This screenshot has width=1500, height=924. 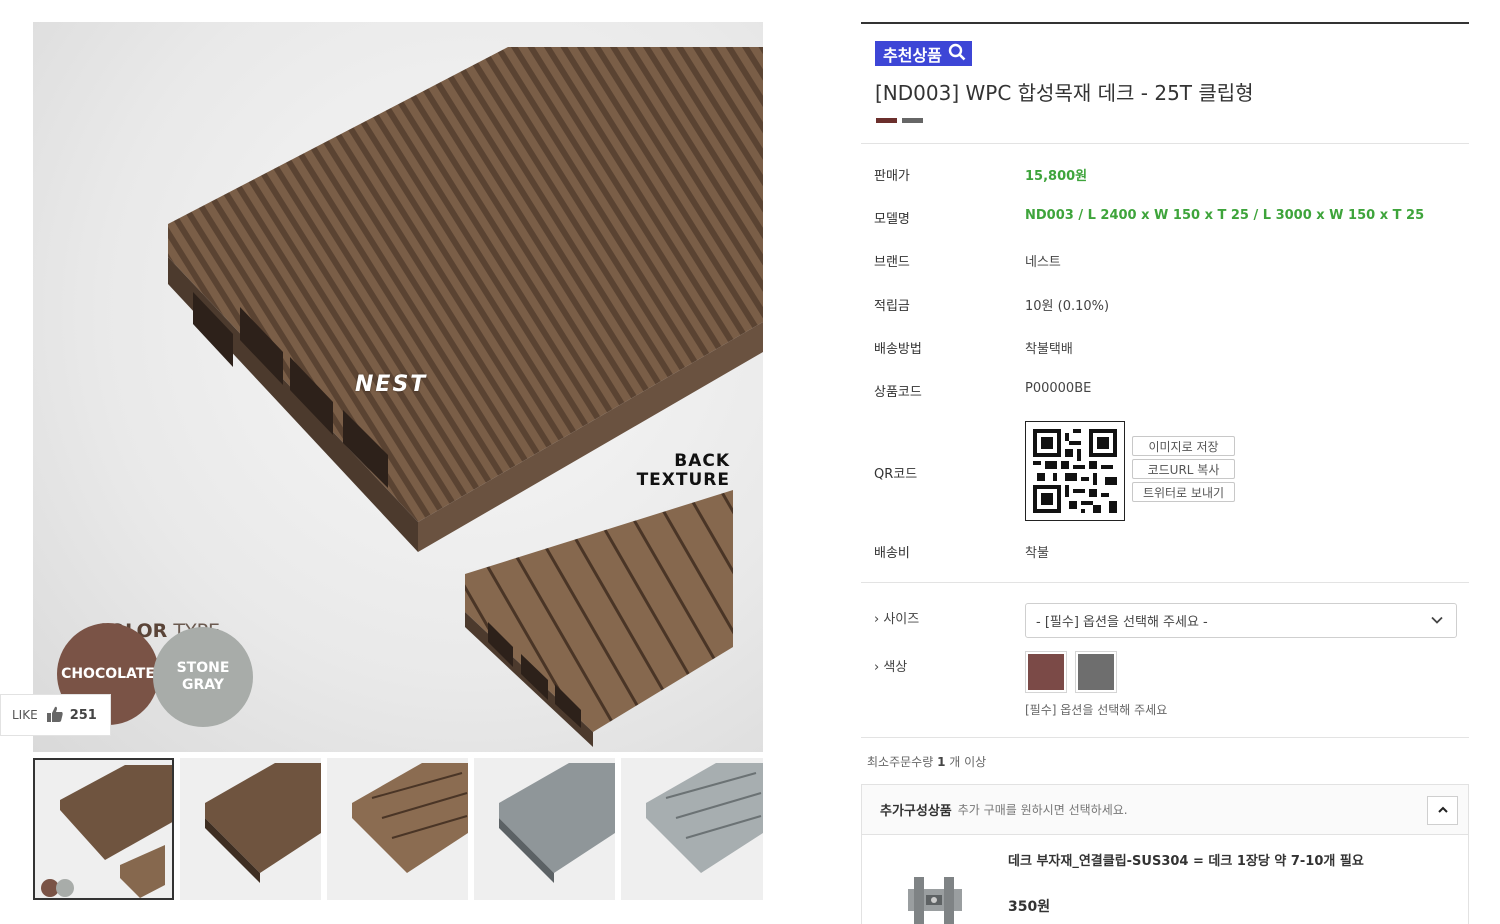 I want to click on search-icon, so click(x=957, y=54).